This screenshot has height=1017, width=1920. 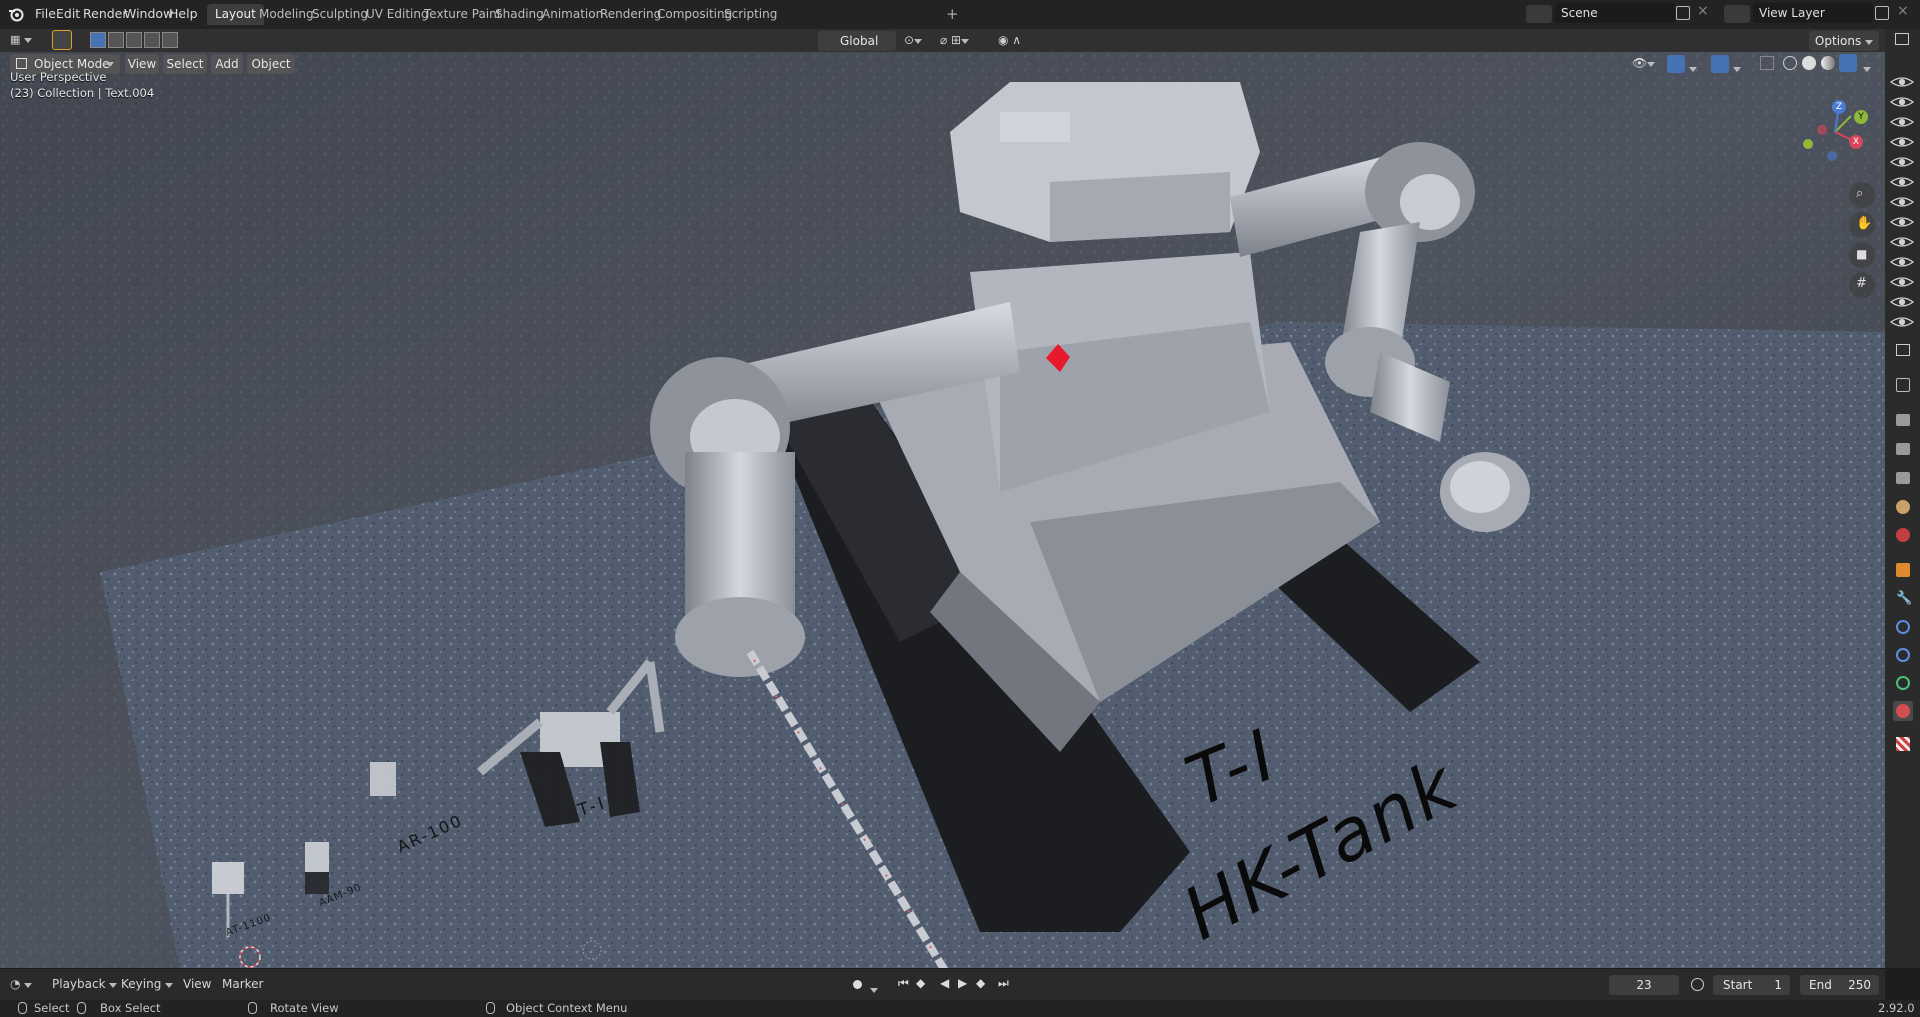 I want to click on mouse-left-icon, so click(x=22, y=1008).